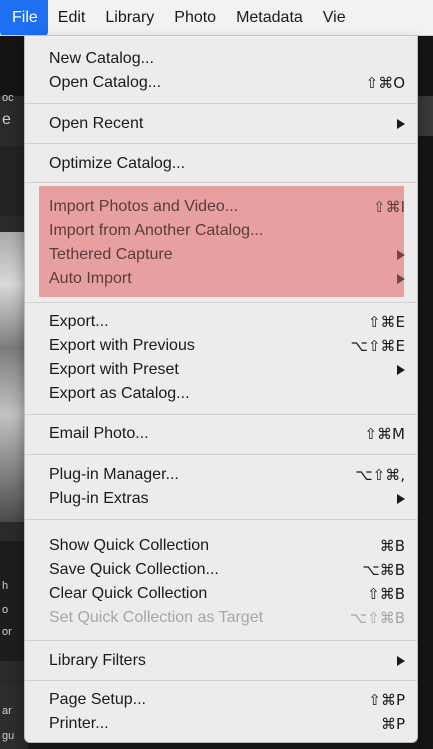 The image size is (433, 749). Describe the element at coordinates (90, 278) in the screenshot. I see `menu-item-label: Auto Import` at that location.